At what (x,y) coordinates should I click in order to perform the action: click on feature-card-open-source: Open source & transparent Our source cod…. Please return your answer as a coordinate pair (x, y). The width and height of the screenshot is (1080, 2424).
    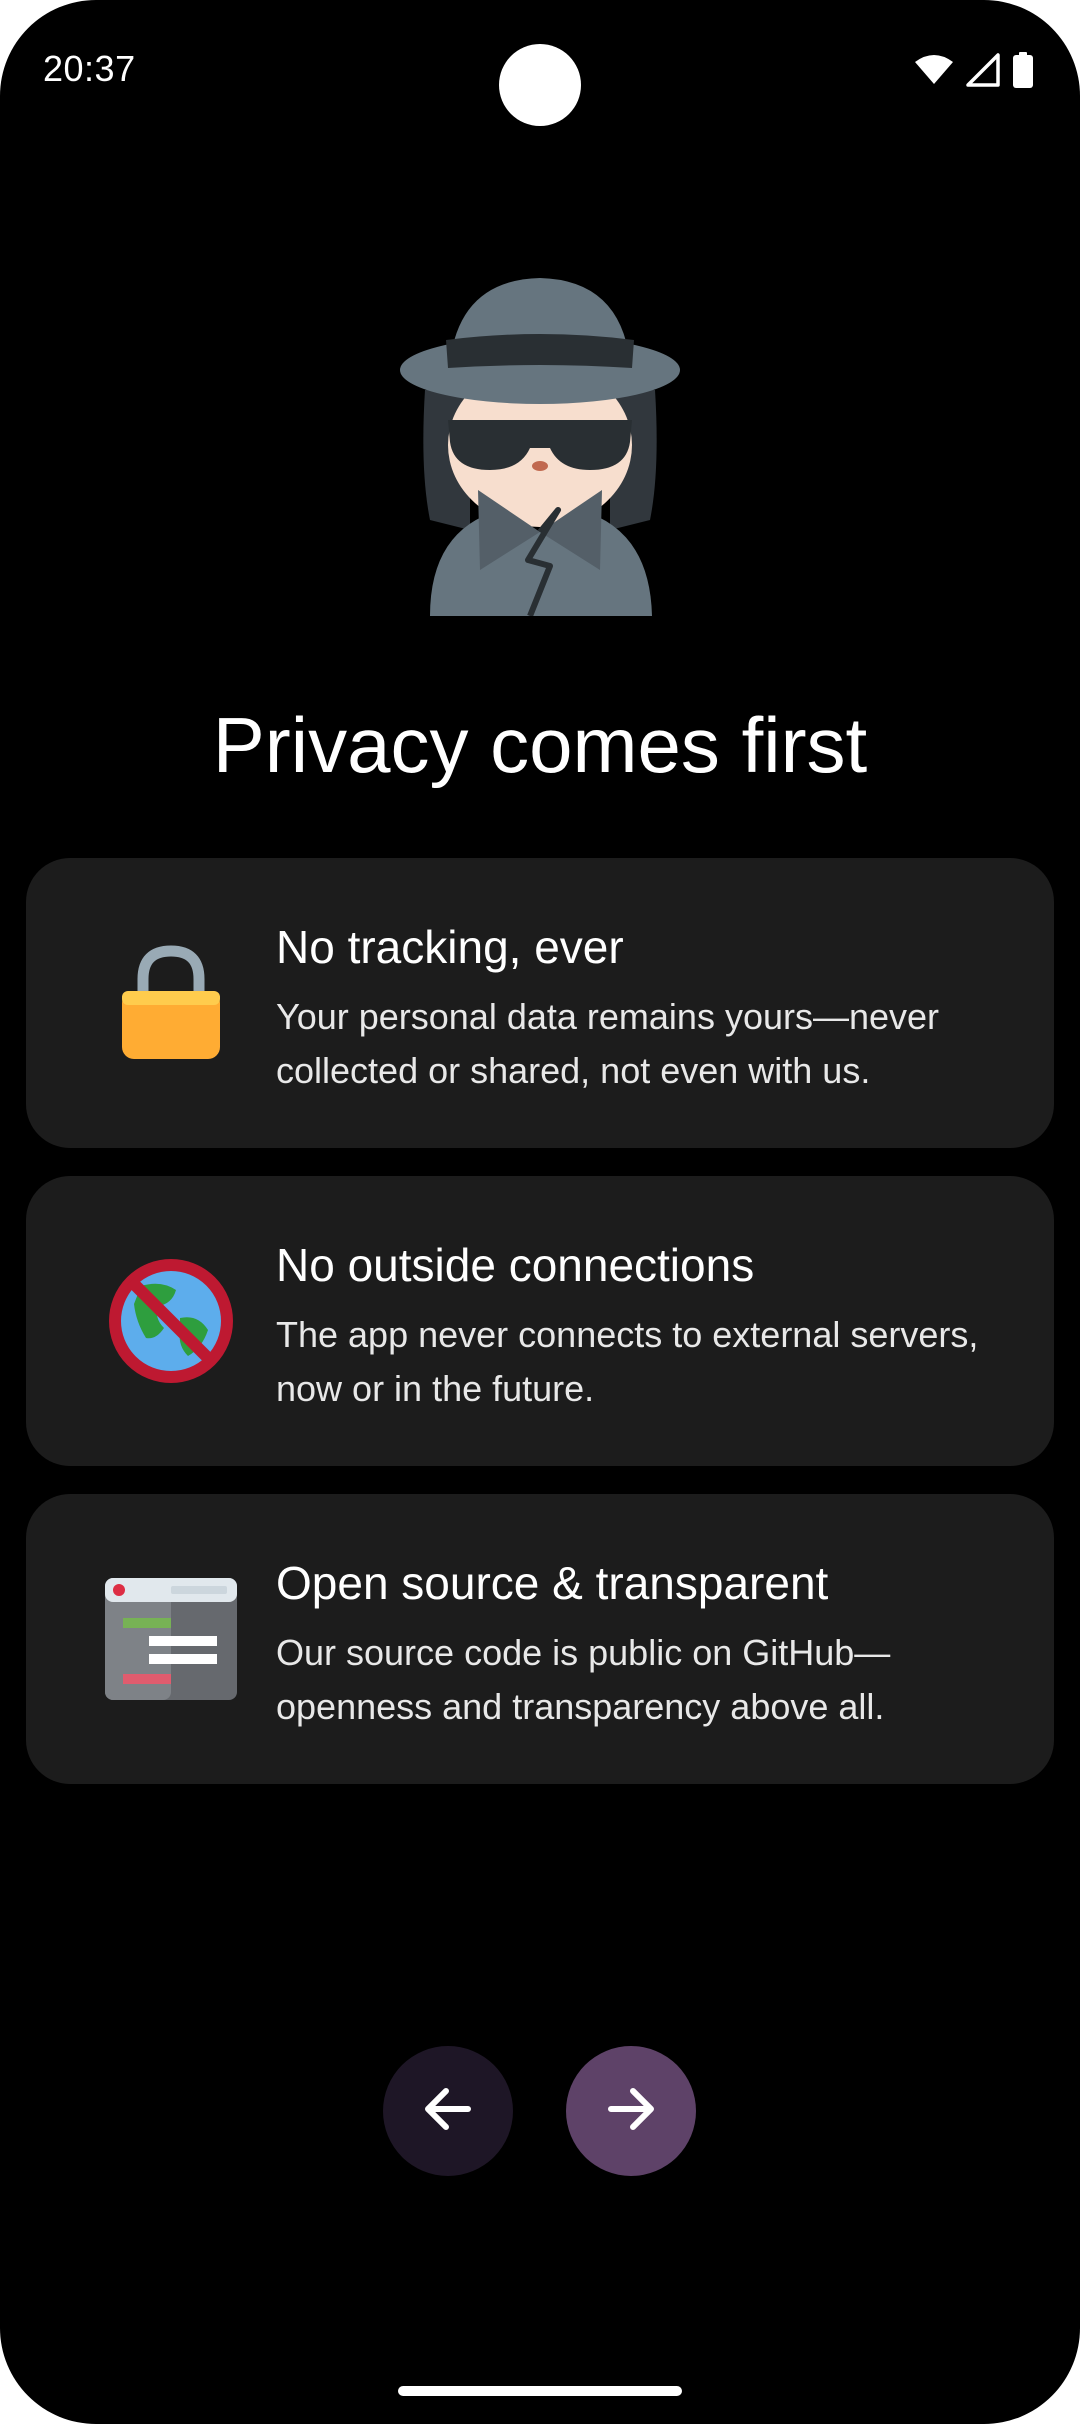
    Looking at the image, I should click on (540, 1639).